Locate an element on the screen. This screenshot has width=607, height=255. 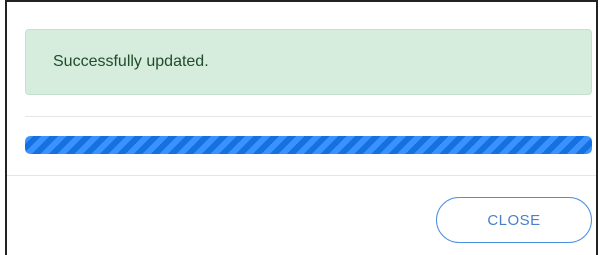
divider is located at coordinates (308, 116).